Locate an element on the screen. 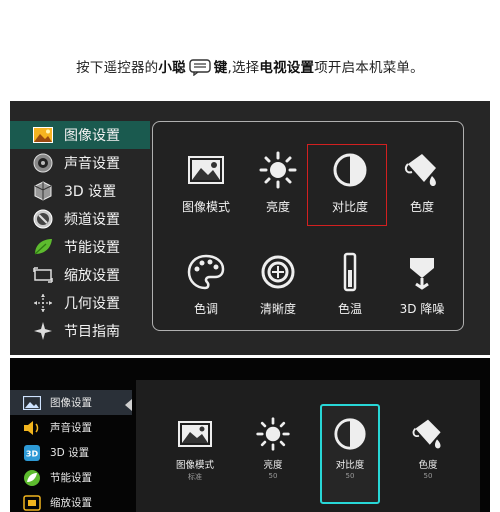 The image size is (500, 512). menu-item-guide: 节目指南 is located at coordinates (85, 331).